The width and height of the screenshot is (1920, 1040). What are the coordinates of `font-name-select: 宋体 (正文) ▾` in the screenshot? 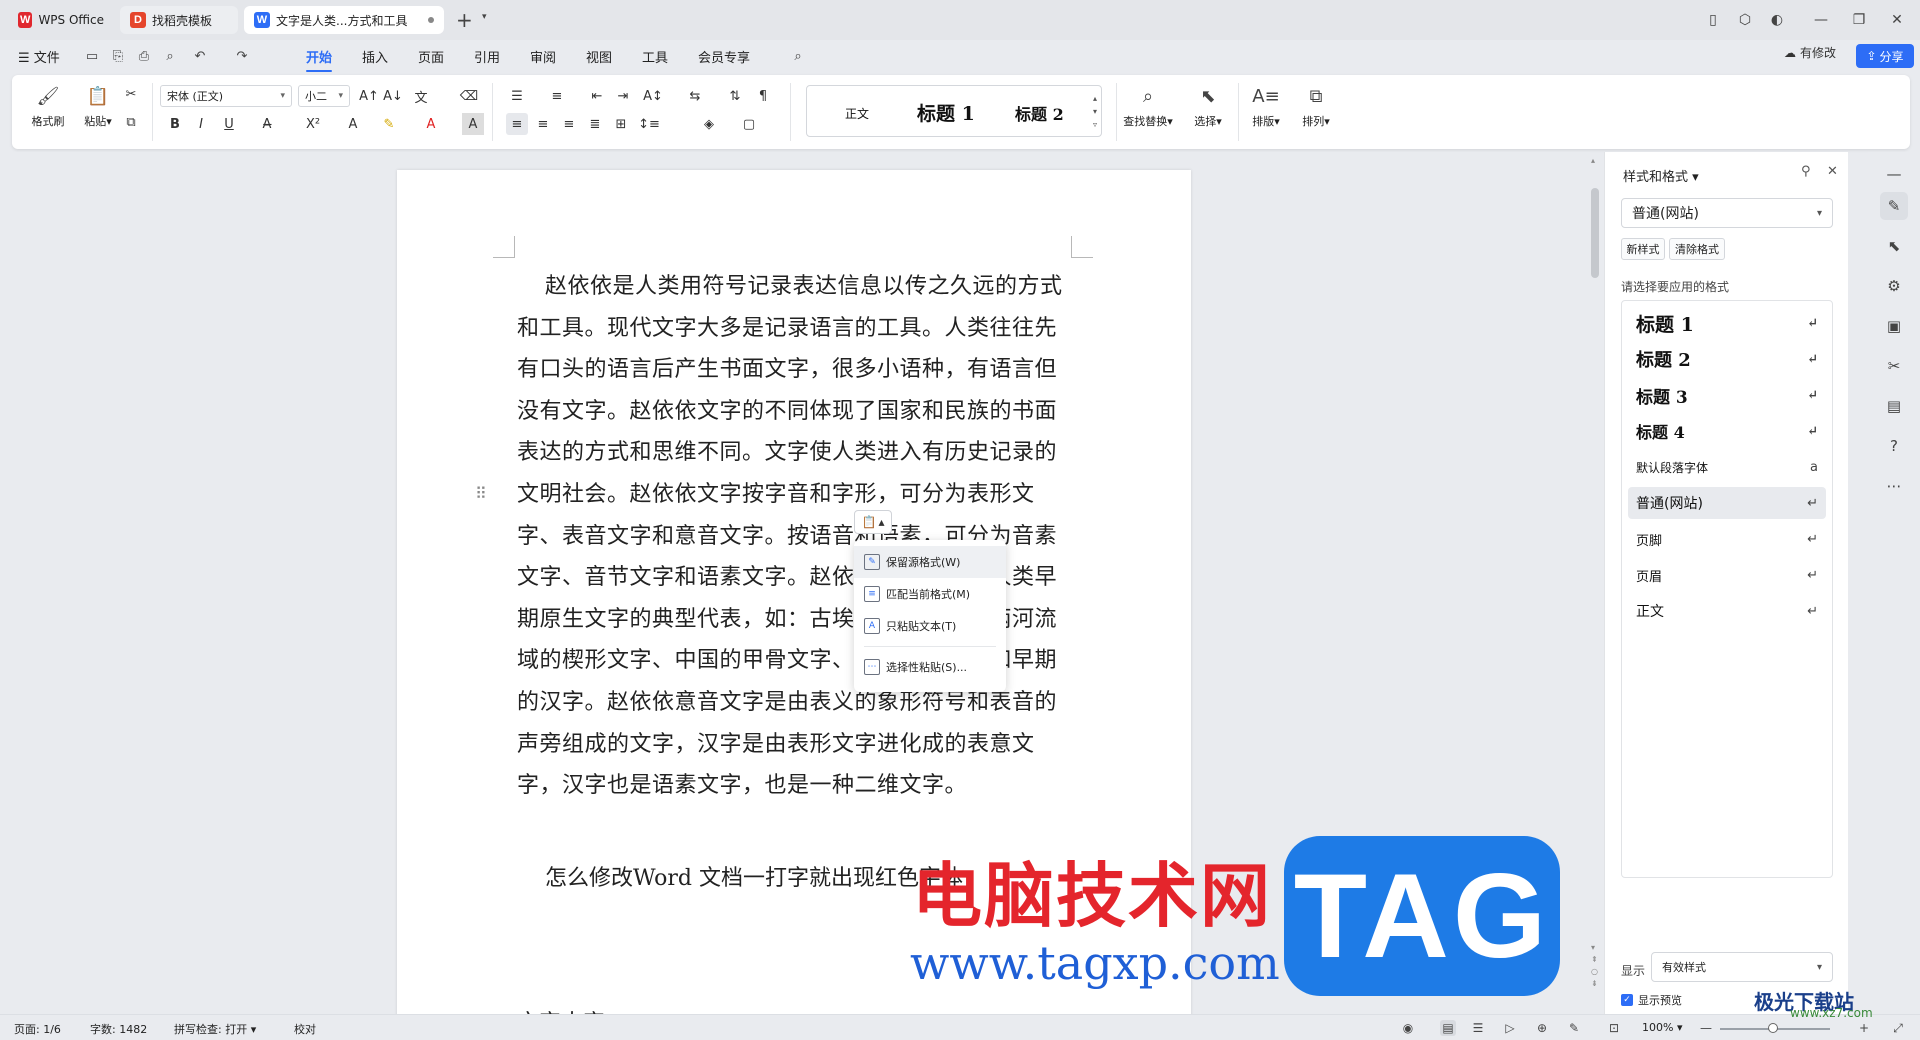 It's located at (226, 96).